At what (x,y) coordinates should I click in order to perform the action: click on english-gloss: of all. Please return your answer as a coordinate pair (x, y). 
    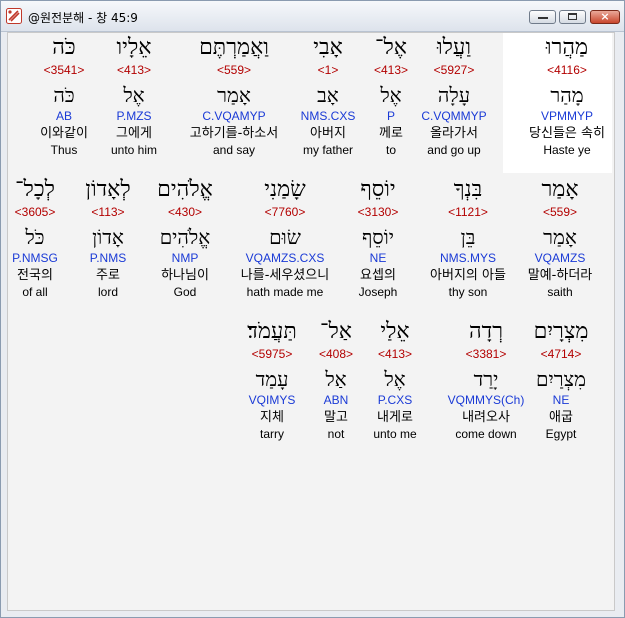
    Looking at the image, I should click on (35, 292).